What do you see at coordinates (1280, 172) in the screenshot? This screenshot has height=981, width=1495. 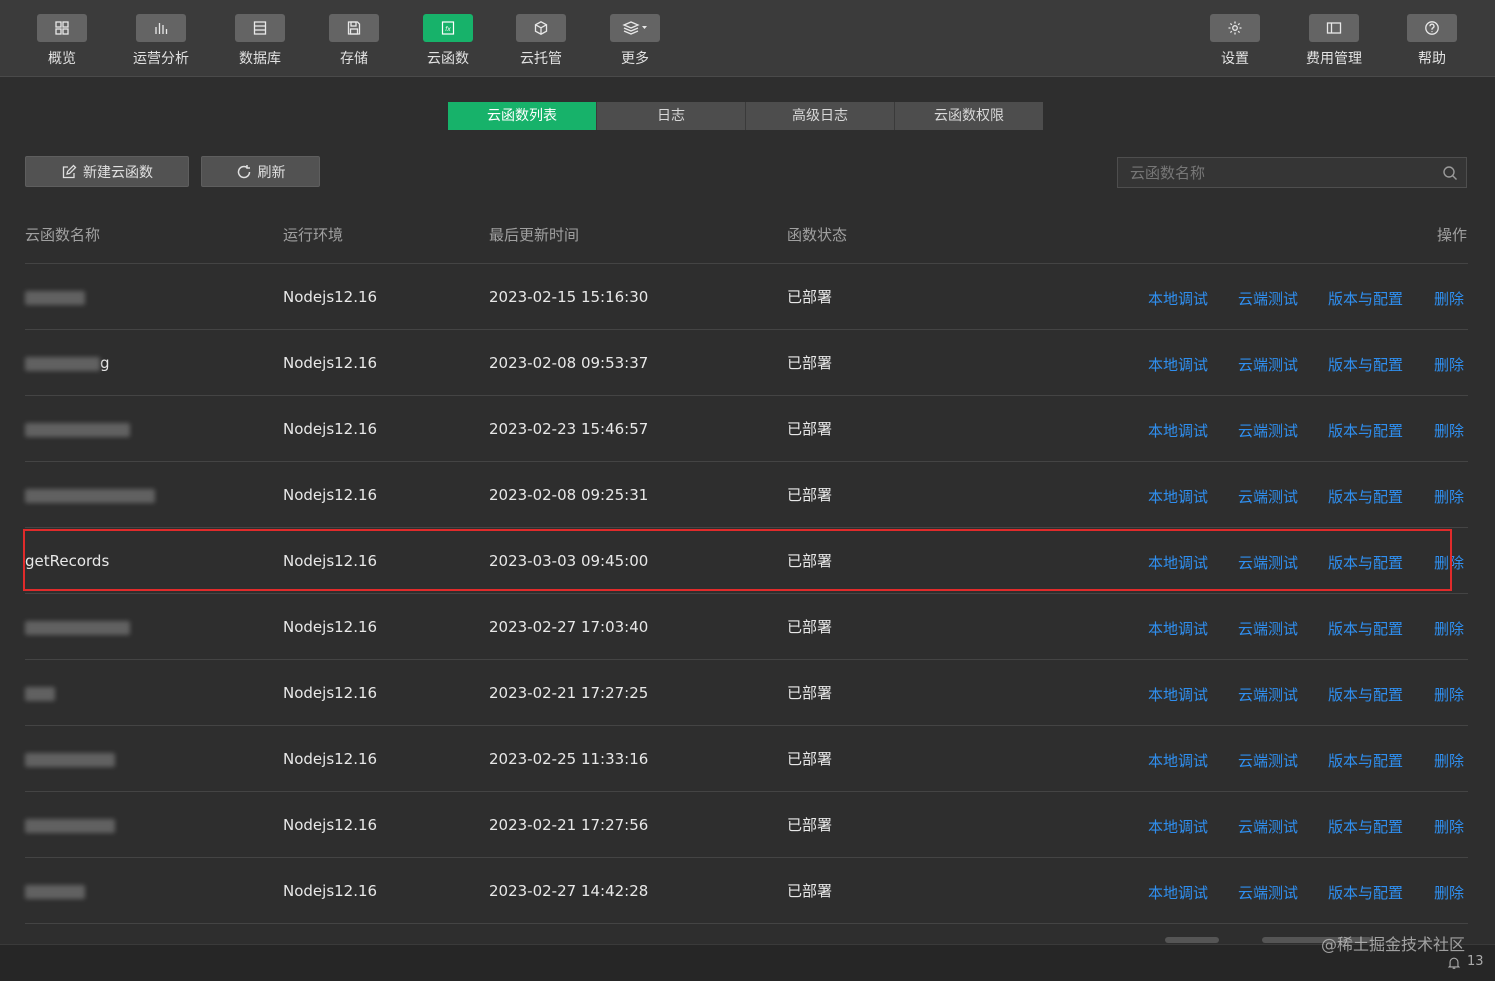 I see `search-input` at bounding box center [1280, 172].